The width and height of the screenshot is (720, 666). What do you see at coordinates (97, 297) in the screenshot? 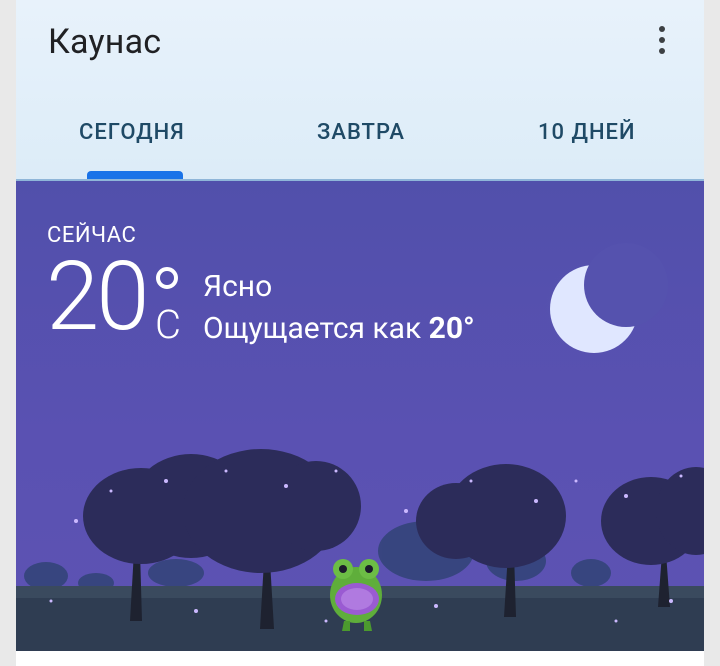
I see `current-temperature: 20` at bounding box center [97, 297].